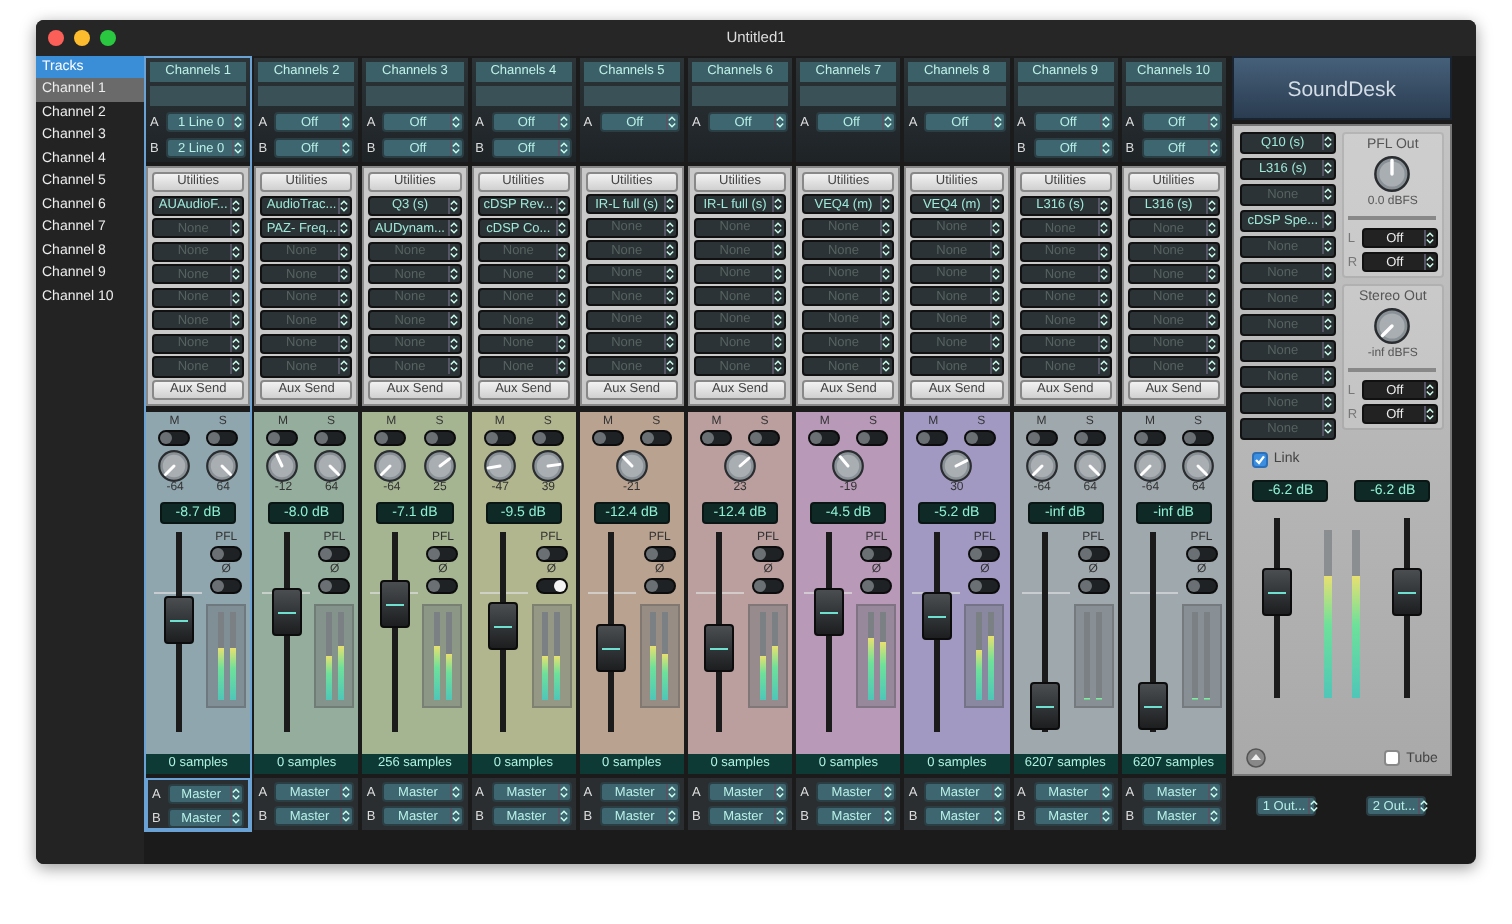  What do you see at coordinates (108, 38) in the screenshot?
I see `zoom-icon` at bounding box center [108, 38].